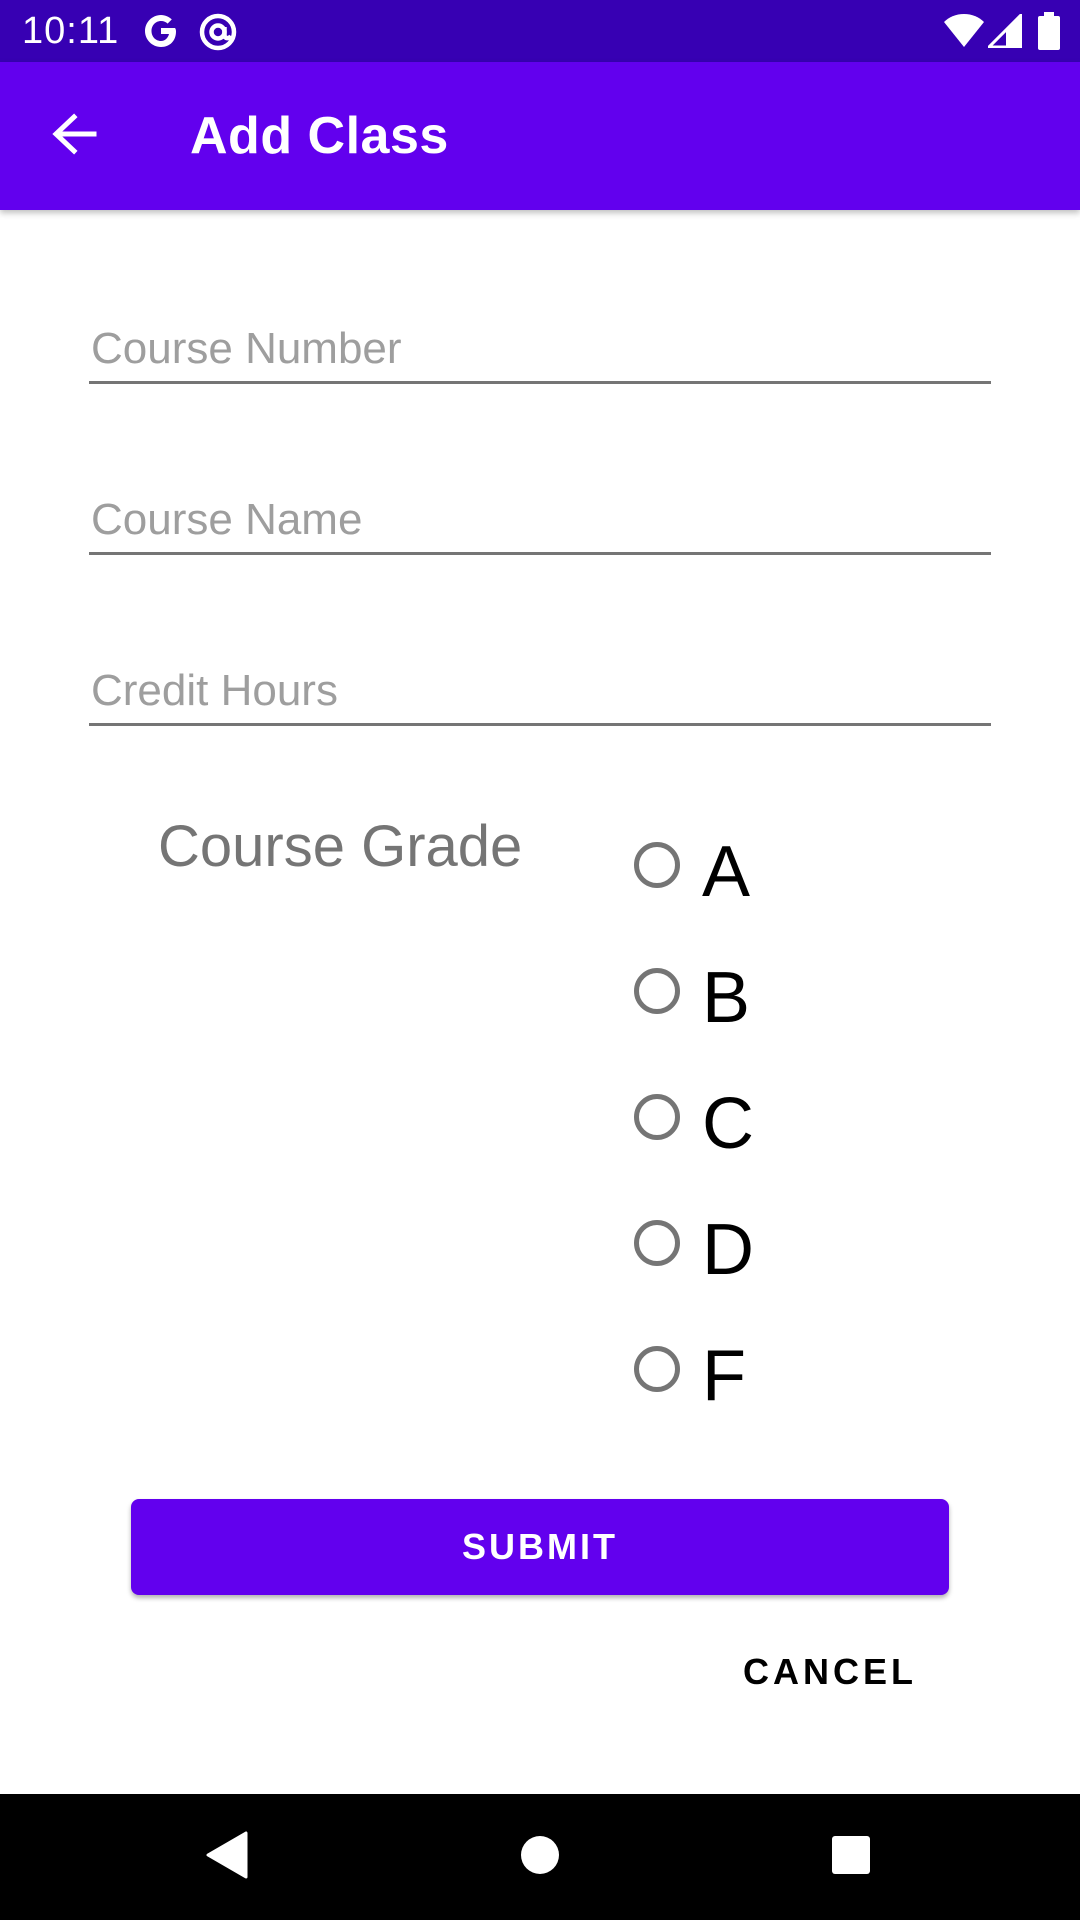 Image resolution: width=1080 pixels, height=1920 pixels. I want to click on course-number-field-wrapper, so click(540, 352).